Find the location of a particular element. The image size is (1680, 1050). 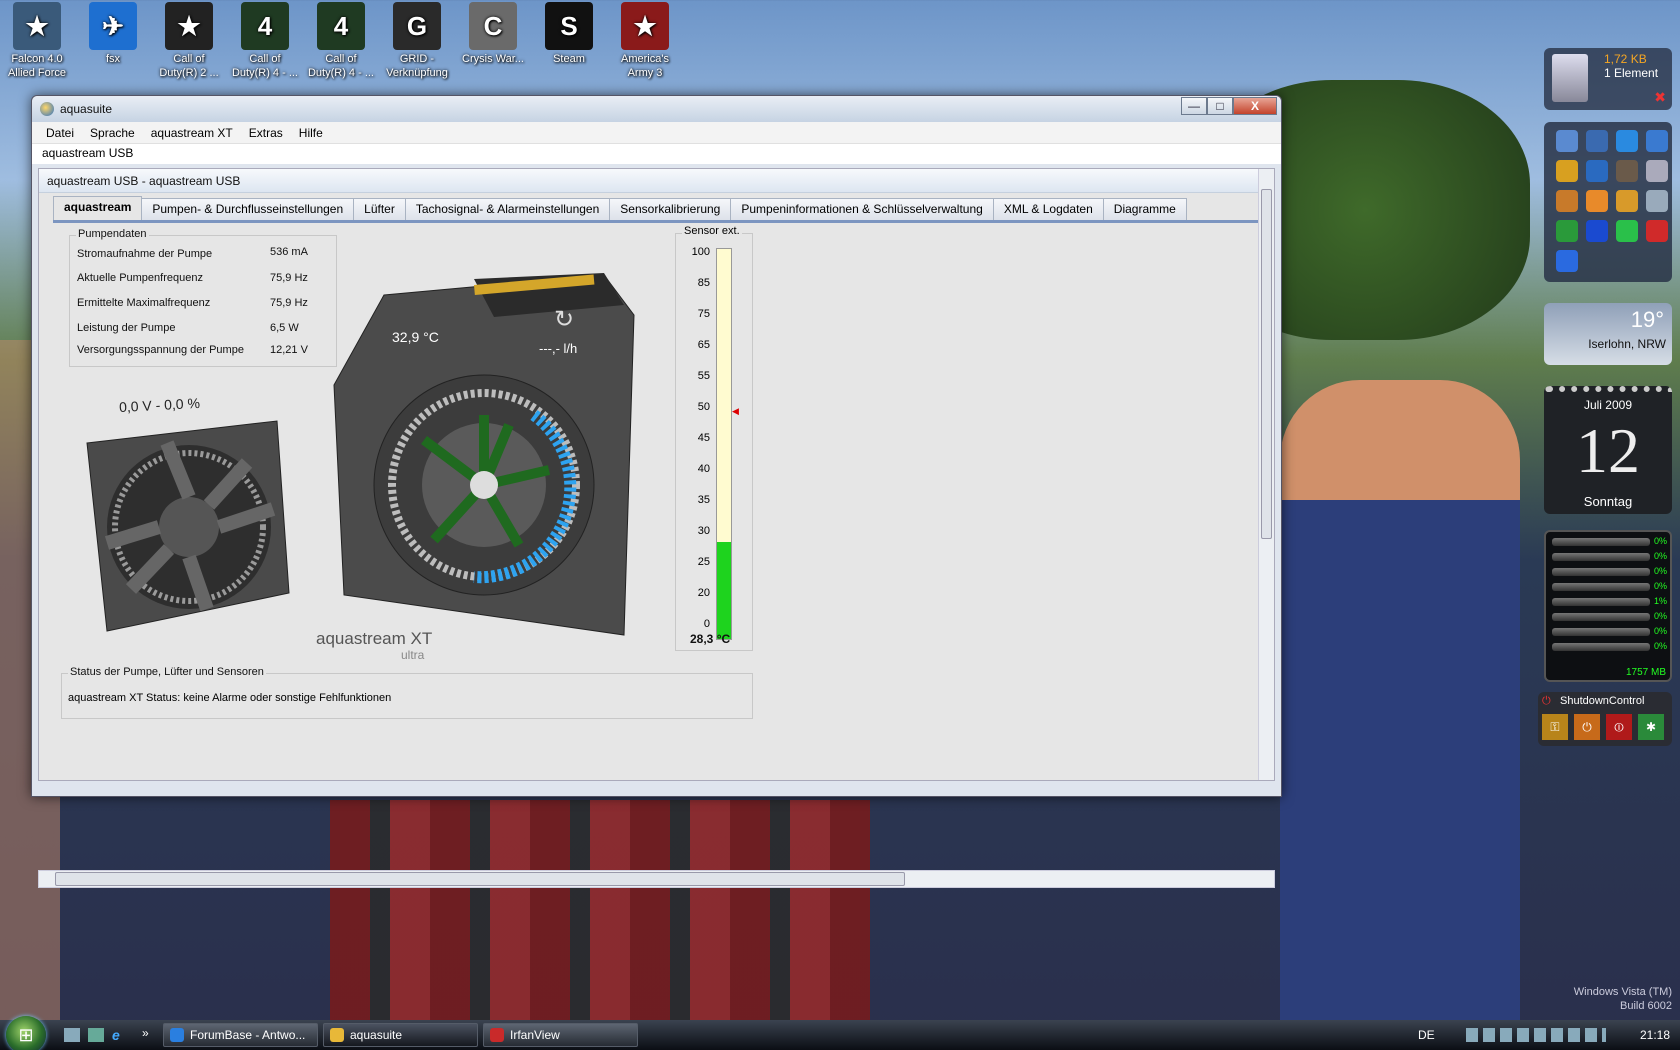

recycle-bin-icon is located at coordinates (1570, 78).